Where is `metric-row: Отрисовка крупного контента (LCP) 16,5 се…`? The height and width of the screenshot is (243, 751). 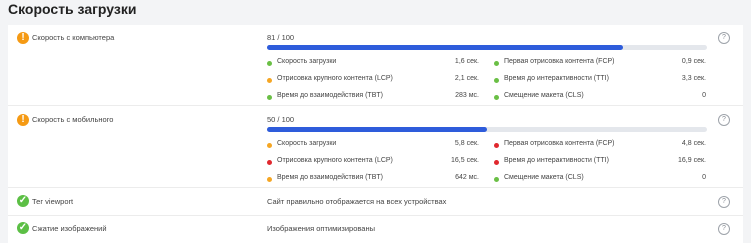
metric-row: Отрисовка крупного контента (LCP) 16,5 се… is located at coordinates (373, 163).